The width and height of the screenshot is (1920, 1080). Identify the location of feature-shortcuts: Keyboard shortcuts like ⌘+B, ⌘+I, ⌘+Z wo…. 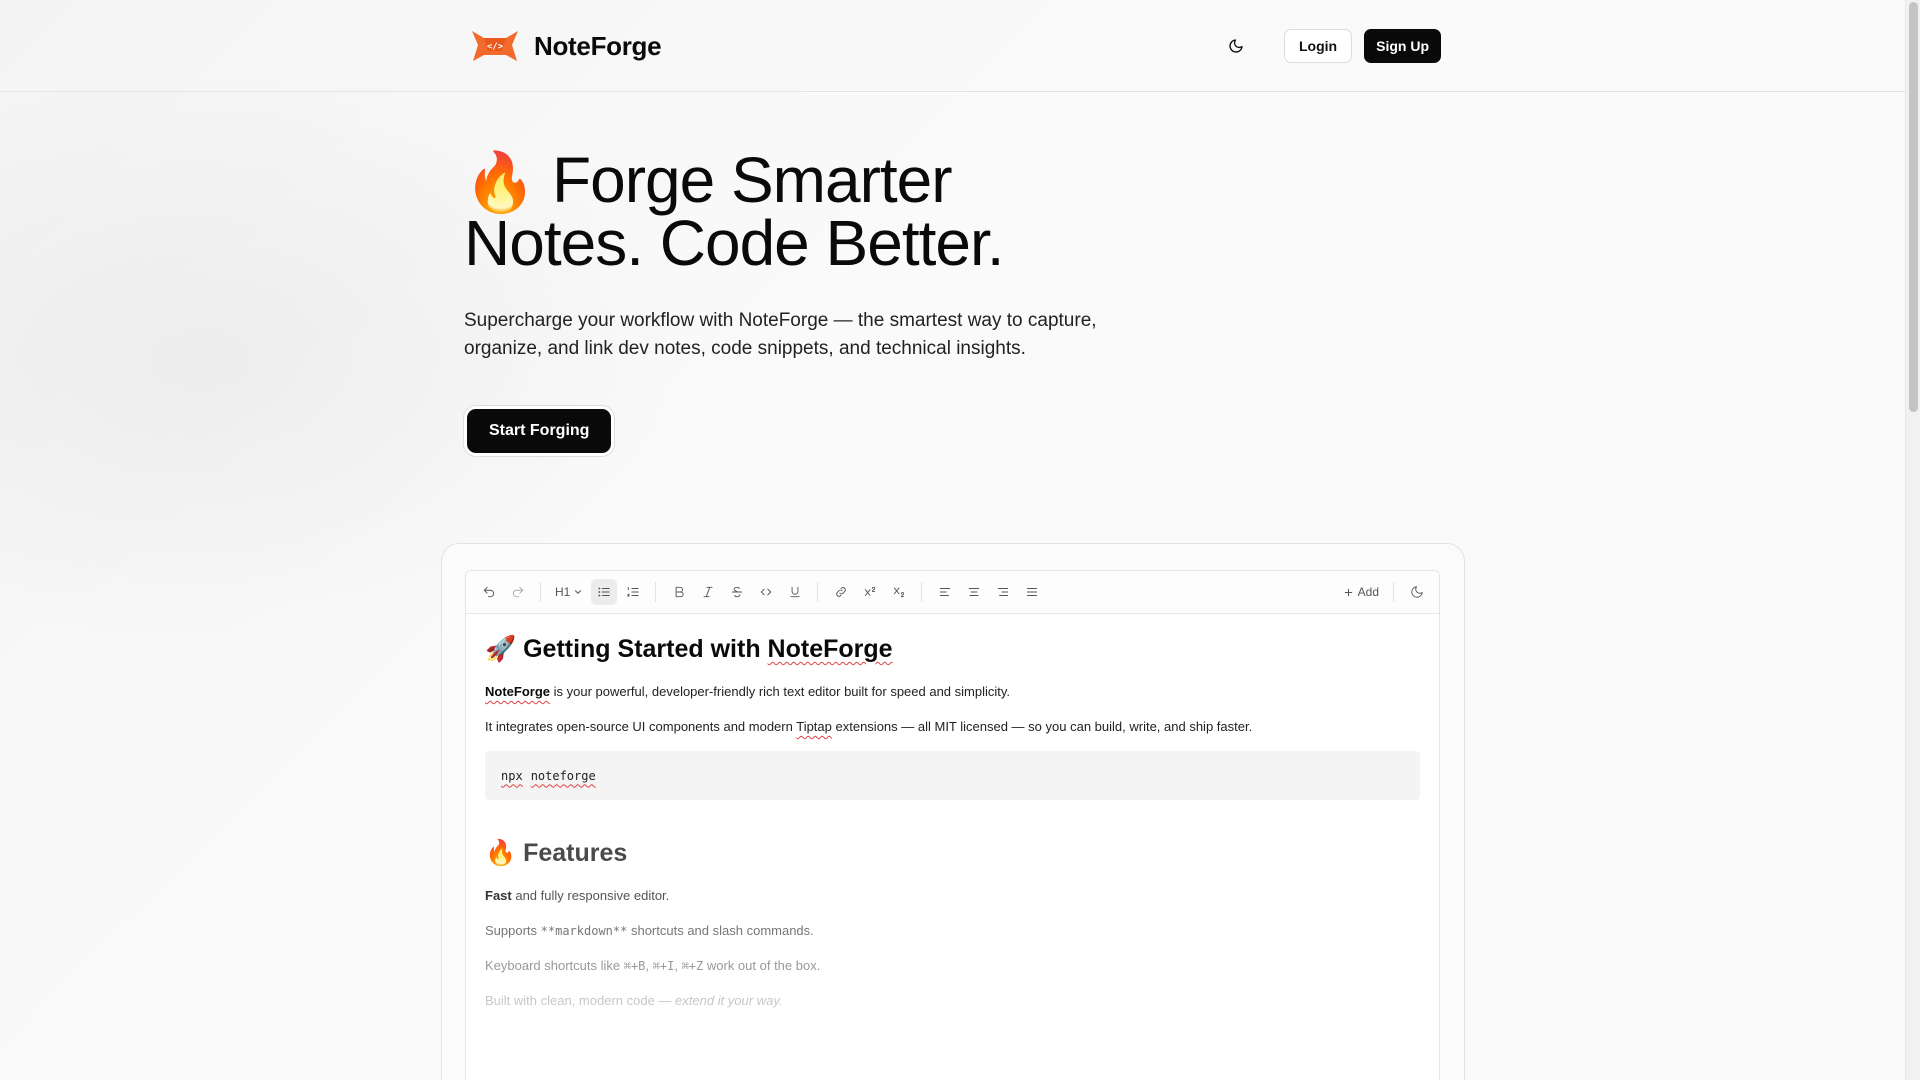
(952, 966).